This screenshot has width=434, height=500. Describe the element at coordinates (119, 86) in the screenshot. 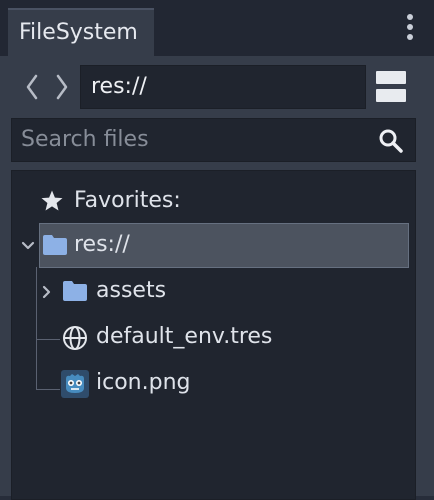

I see `path-value: res://` at that location.